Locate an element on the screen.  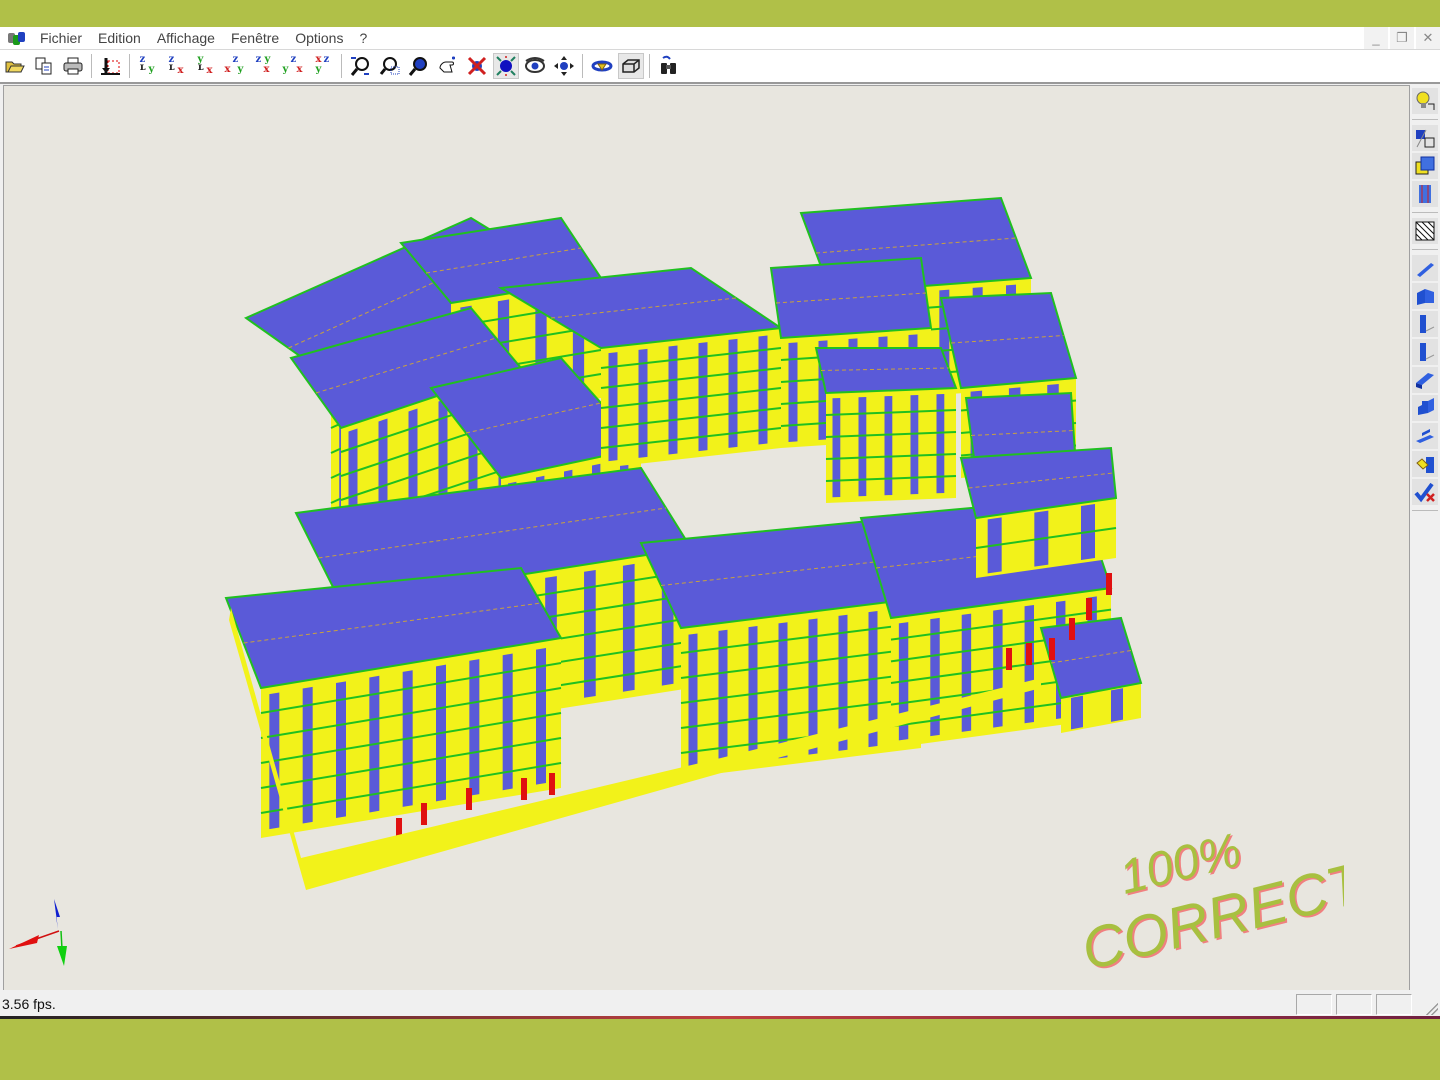
view-yzx-icon: zyx is located at coordinates (292, 64).